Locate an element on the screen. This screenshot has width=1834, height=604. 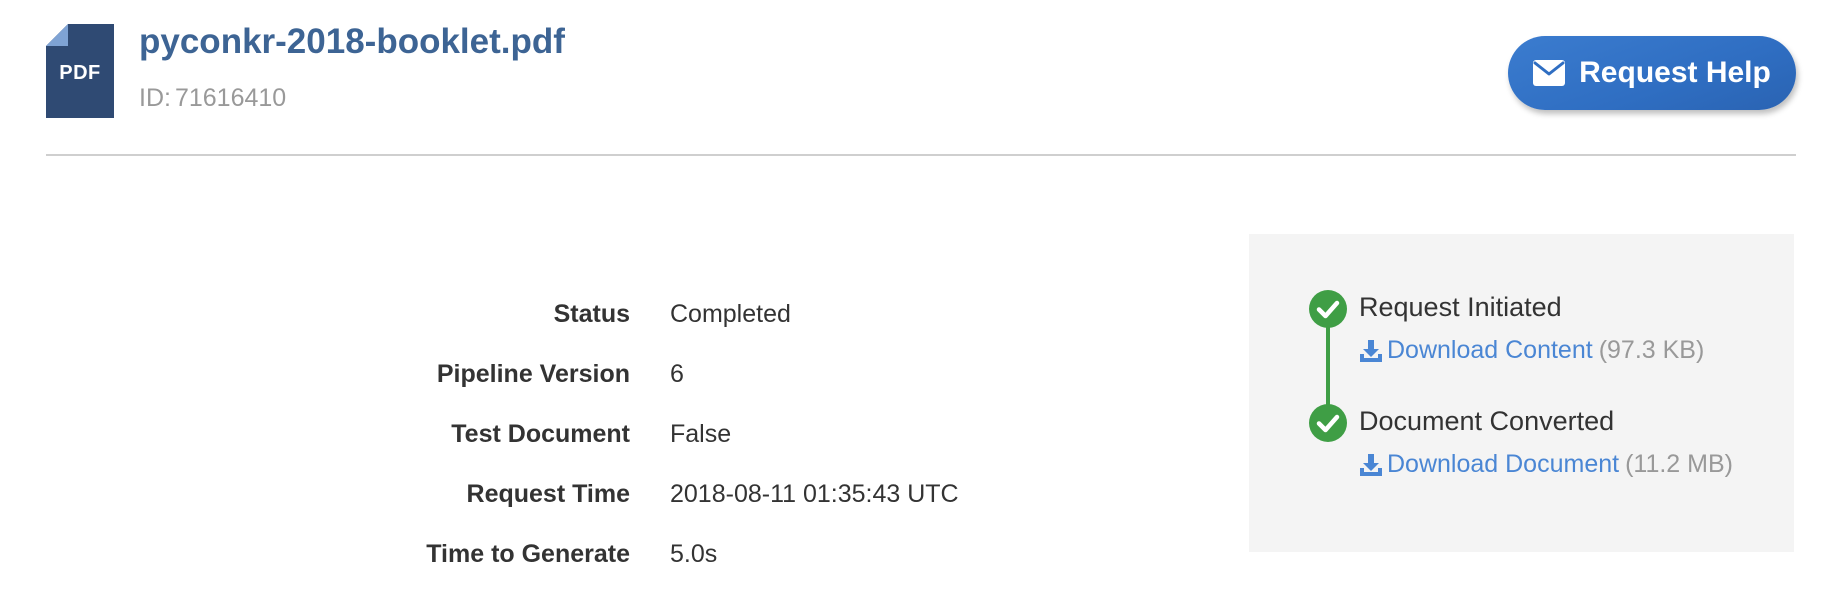
file-size: (11.2 MB) is located at coordinates (1679, 464).